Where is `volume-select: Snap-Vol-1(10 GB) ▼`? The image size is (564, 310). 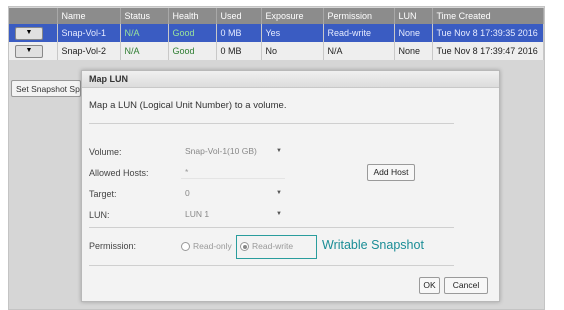 volume-select: Snap-Vol-1(10 GB) ▼ is located at coordinates (233, 151).